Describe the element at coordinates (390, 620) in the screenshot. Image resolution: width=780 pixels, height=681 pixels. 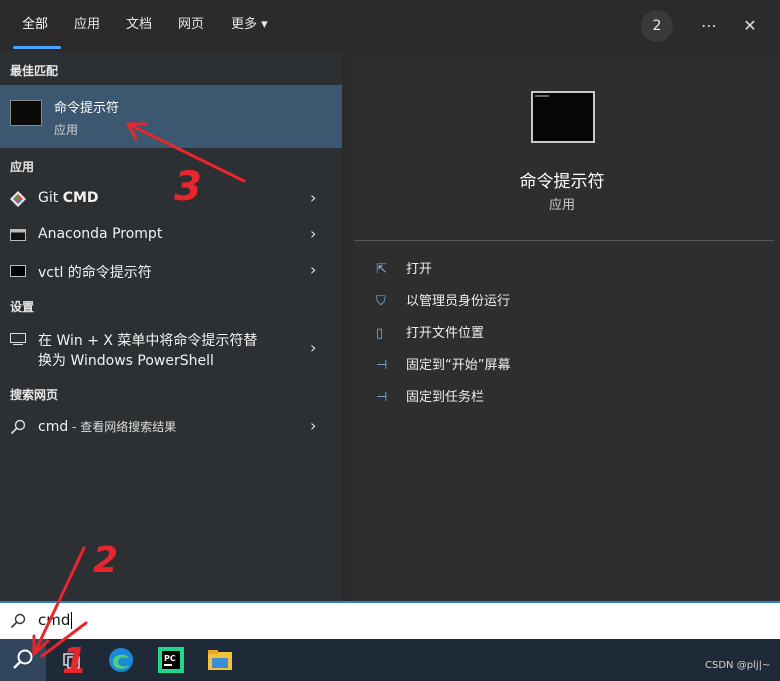
I see `search-bar` at that location.